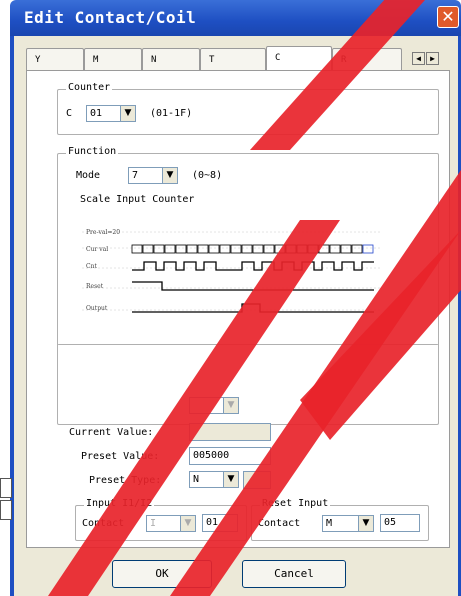 Image resolution: width=461 pixels, height=596 pixels. I want to click on tab-r: R, so click(367, 59).